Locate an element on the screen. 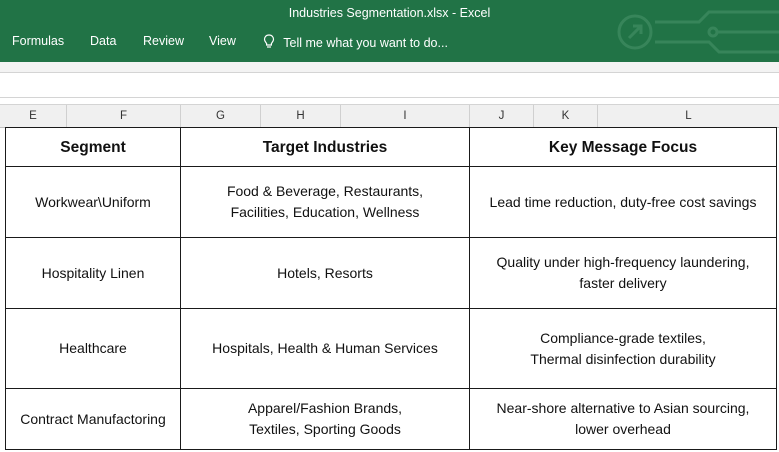 Image resolution: width=779 pixels, height=452 pixels. column-header-e: E is located at coordinates (33, 116).